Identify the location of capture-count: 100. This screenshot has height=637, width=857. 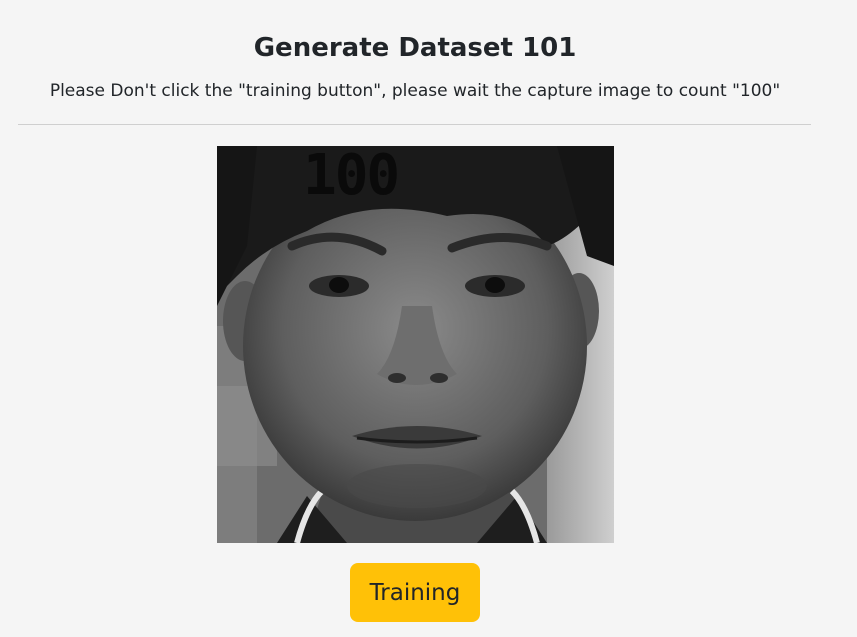
(351, 177).